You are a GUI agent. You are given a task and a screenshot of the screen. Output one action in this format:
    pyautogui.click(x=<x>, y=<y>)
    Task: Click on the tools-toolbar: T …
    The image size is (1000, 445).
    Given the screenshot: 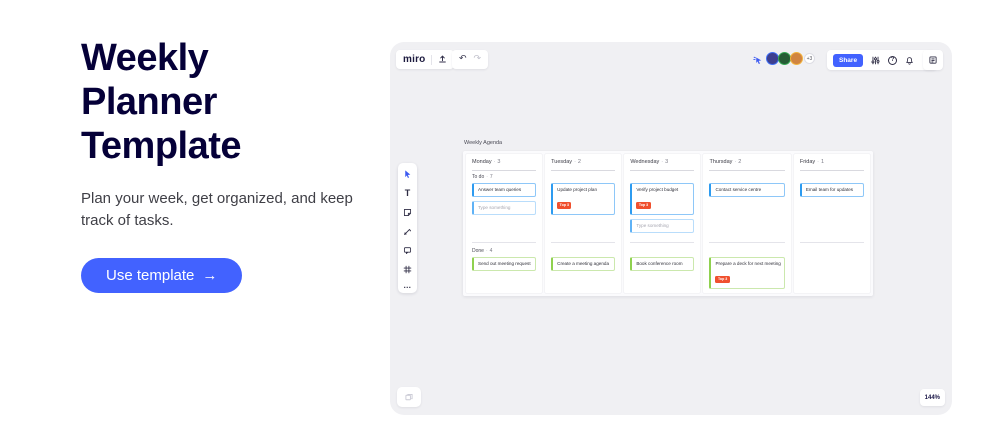 What is the action you would take?
    pyautogui.click(x=407, y=228)
    